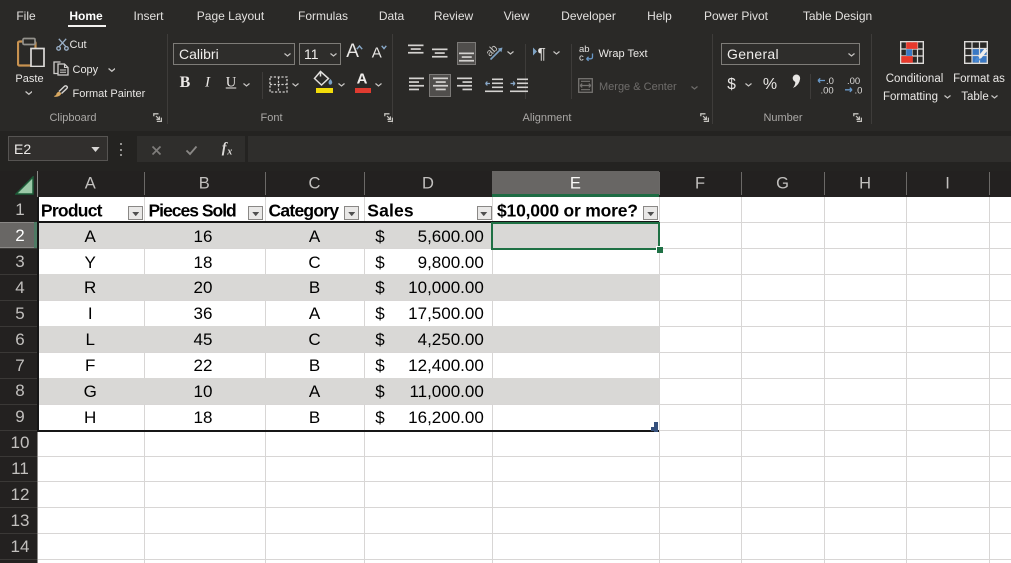  Describe the element at coordinates (827, 90) in the screenshot. I see `svg-text: .00` at that location.